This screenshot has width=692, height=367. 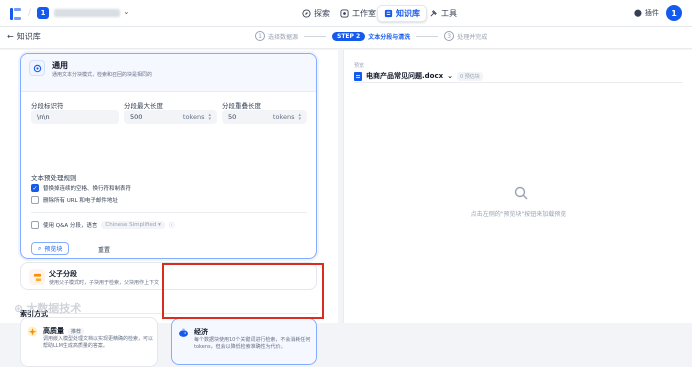 I want to click on workspace-name-blurred, so click(x=87, y=13).